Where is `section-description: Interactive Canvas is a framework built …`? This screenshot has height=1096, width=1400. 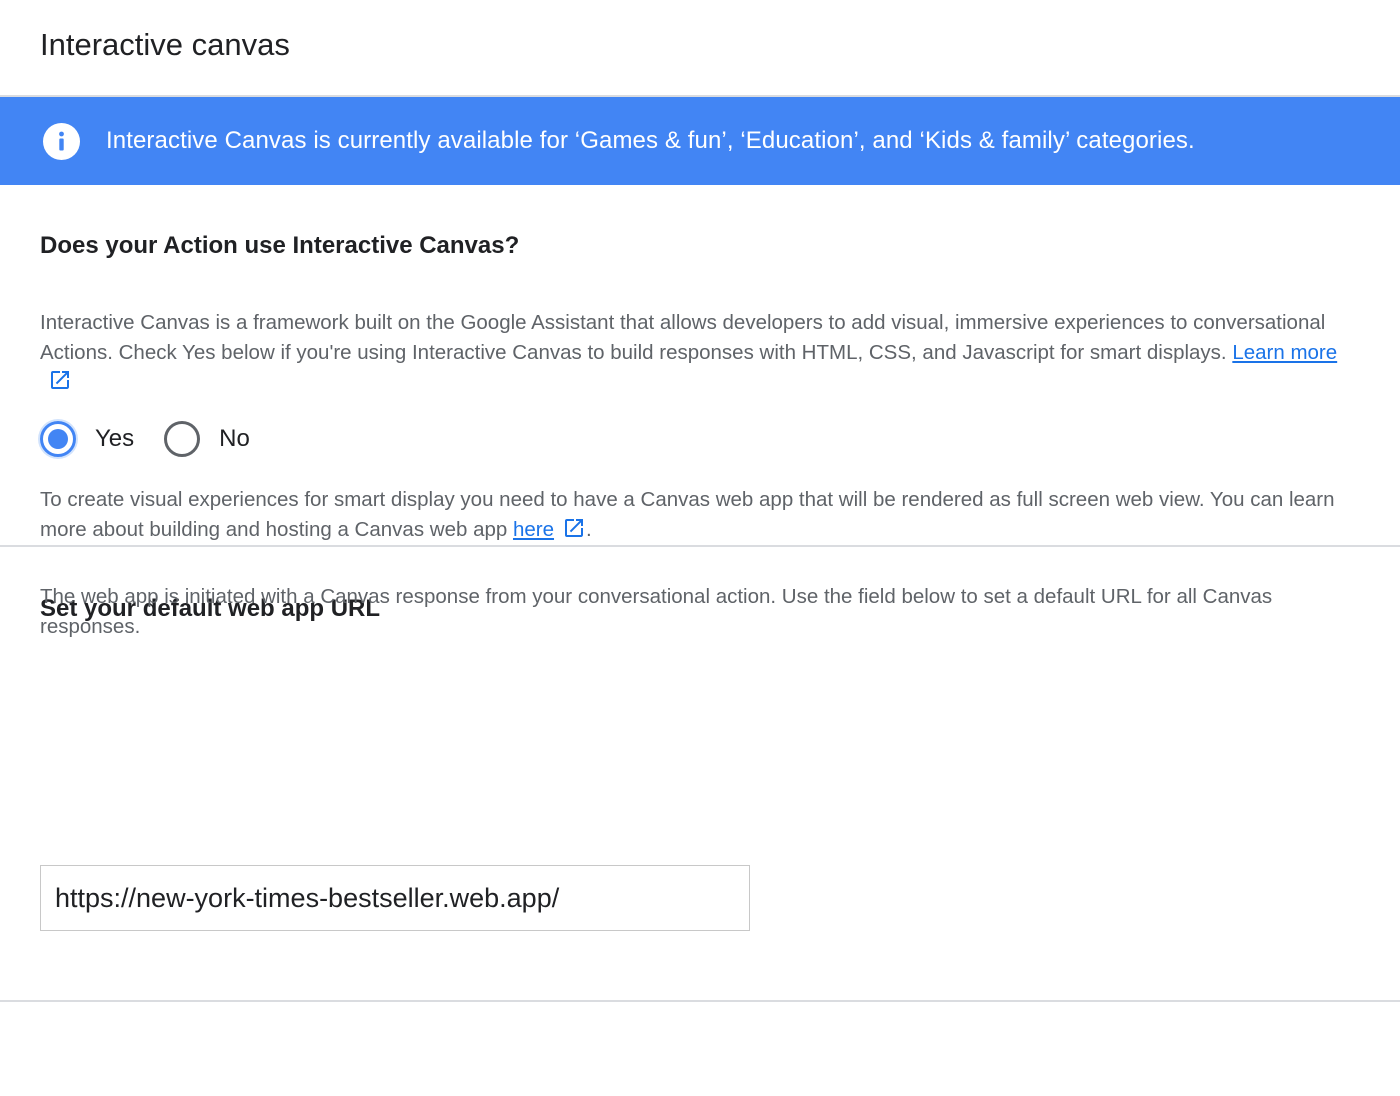
section-description: Interactive Canvas is a framework built … is located at coordinates (700, 354).